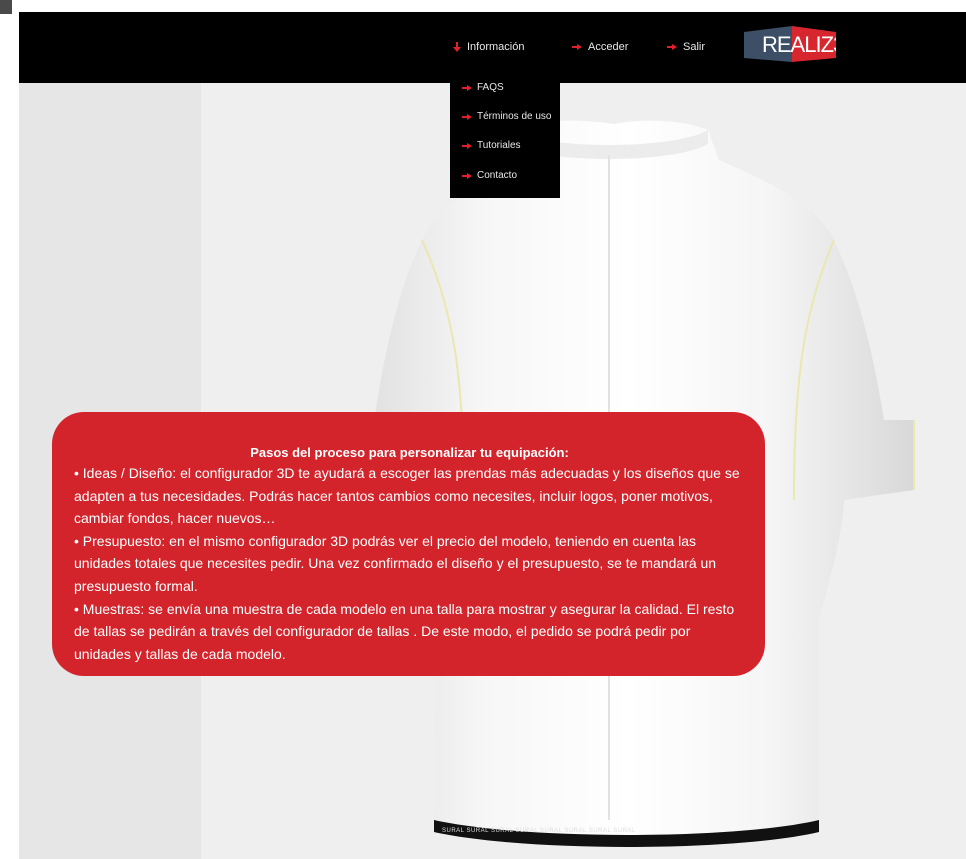 Image resolution: width=966 pixels, height=859 pixels. I want to click on realiz3d-logo: REALIZ3D, so click(788, 44).